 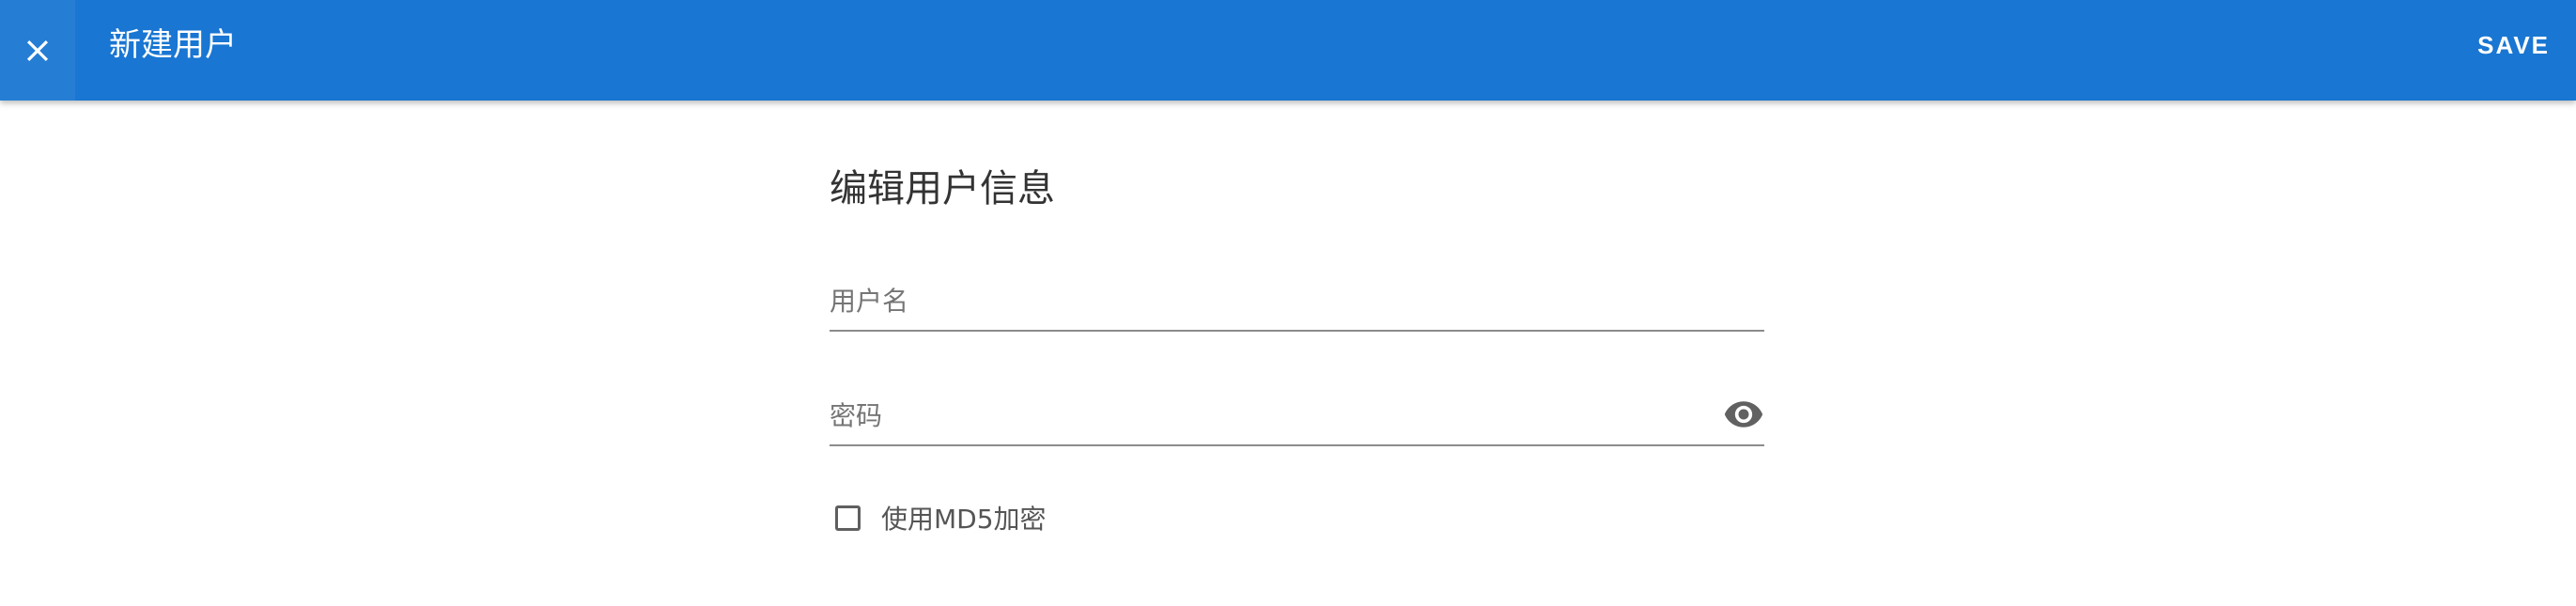 I want to click on save-button: SAVE, so click(x=2513, y=45).